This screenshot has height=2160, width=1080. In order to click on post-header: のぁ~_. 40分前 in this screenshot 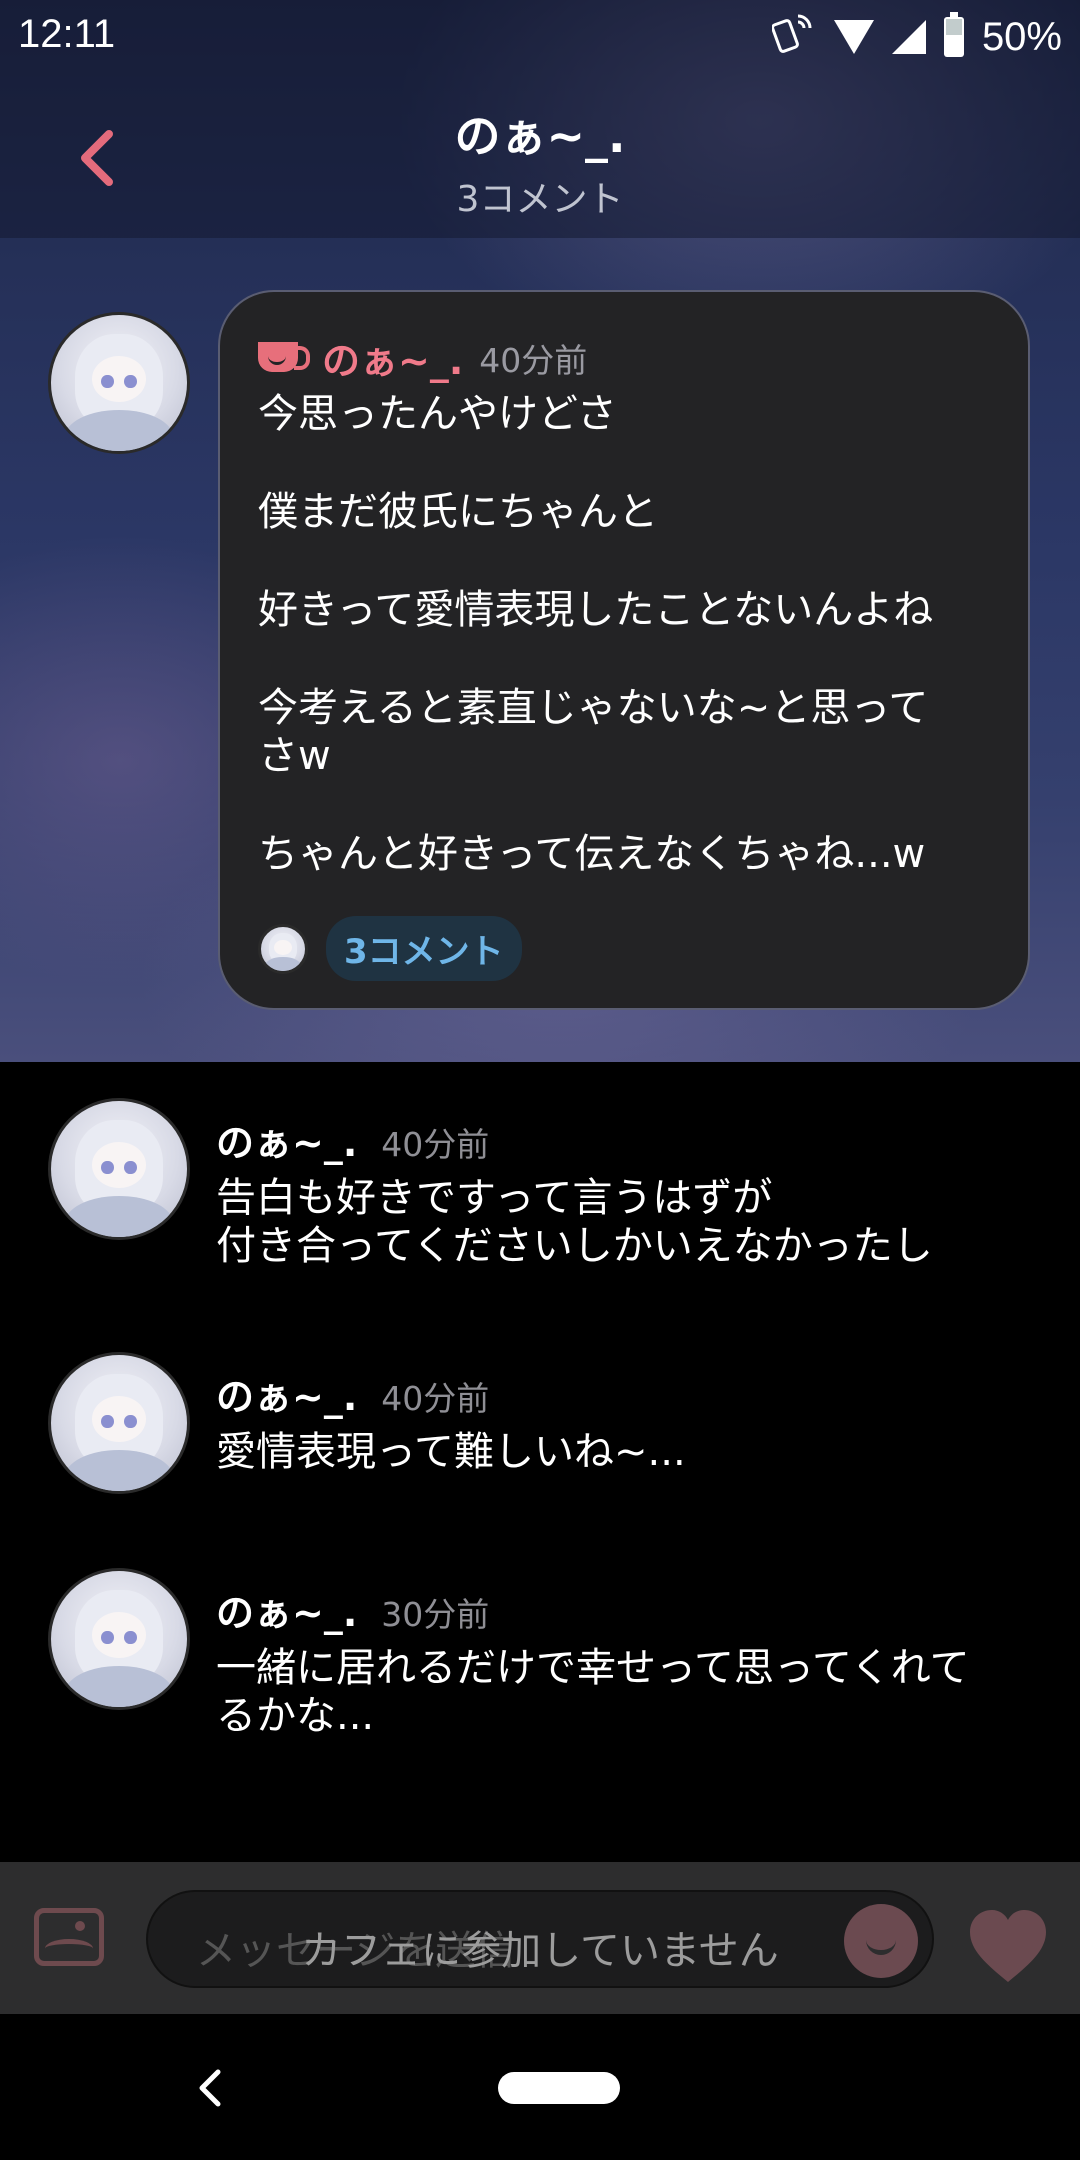, I will do `click(422, 357)`.